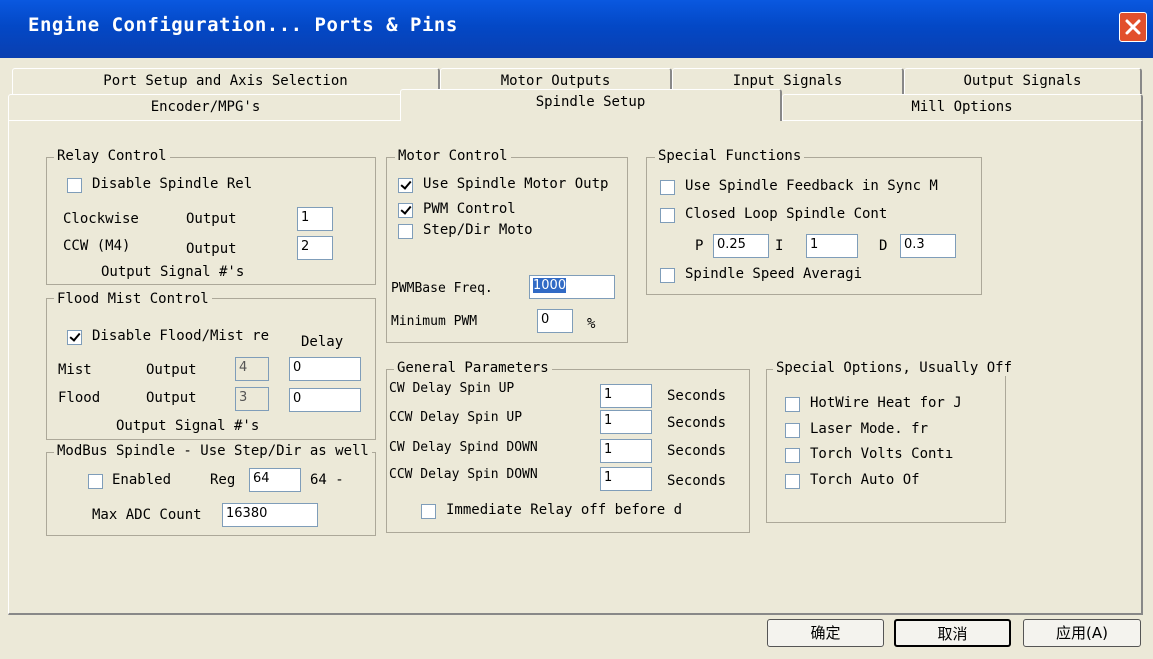 The height and width of the screenshot is (659, 1153). Describe the element at coordinates (516, 184) in the screenshot. I see `use-spindle-motor-output-label: Use Spindle Motor Outp` at that location.